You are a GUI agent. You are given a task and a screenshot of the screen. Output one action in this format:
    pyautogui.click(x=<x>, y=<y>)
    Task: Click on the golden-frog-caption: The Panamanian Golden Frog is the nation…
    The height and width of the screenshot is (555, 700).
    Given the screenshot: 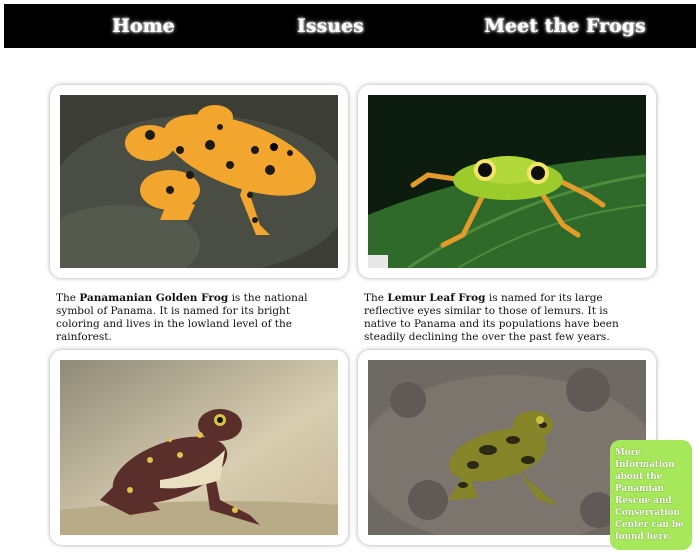 What is the action you would take?
    pyautogui.click(x=193, y=318)
    